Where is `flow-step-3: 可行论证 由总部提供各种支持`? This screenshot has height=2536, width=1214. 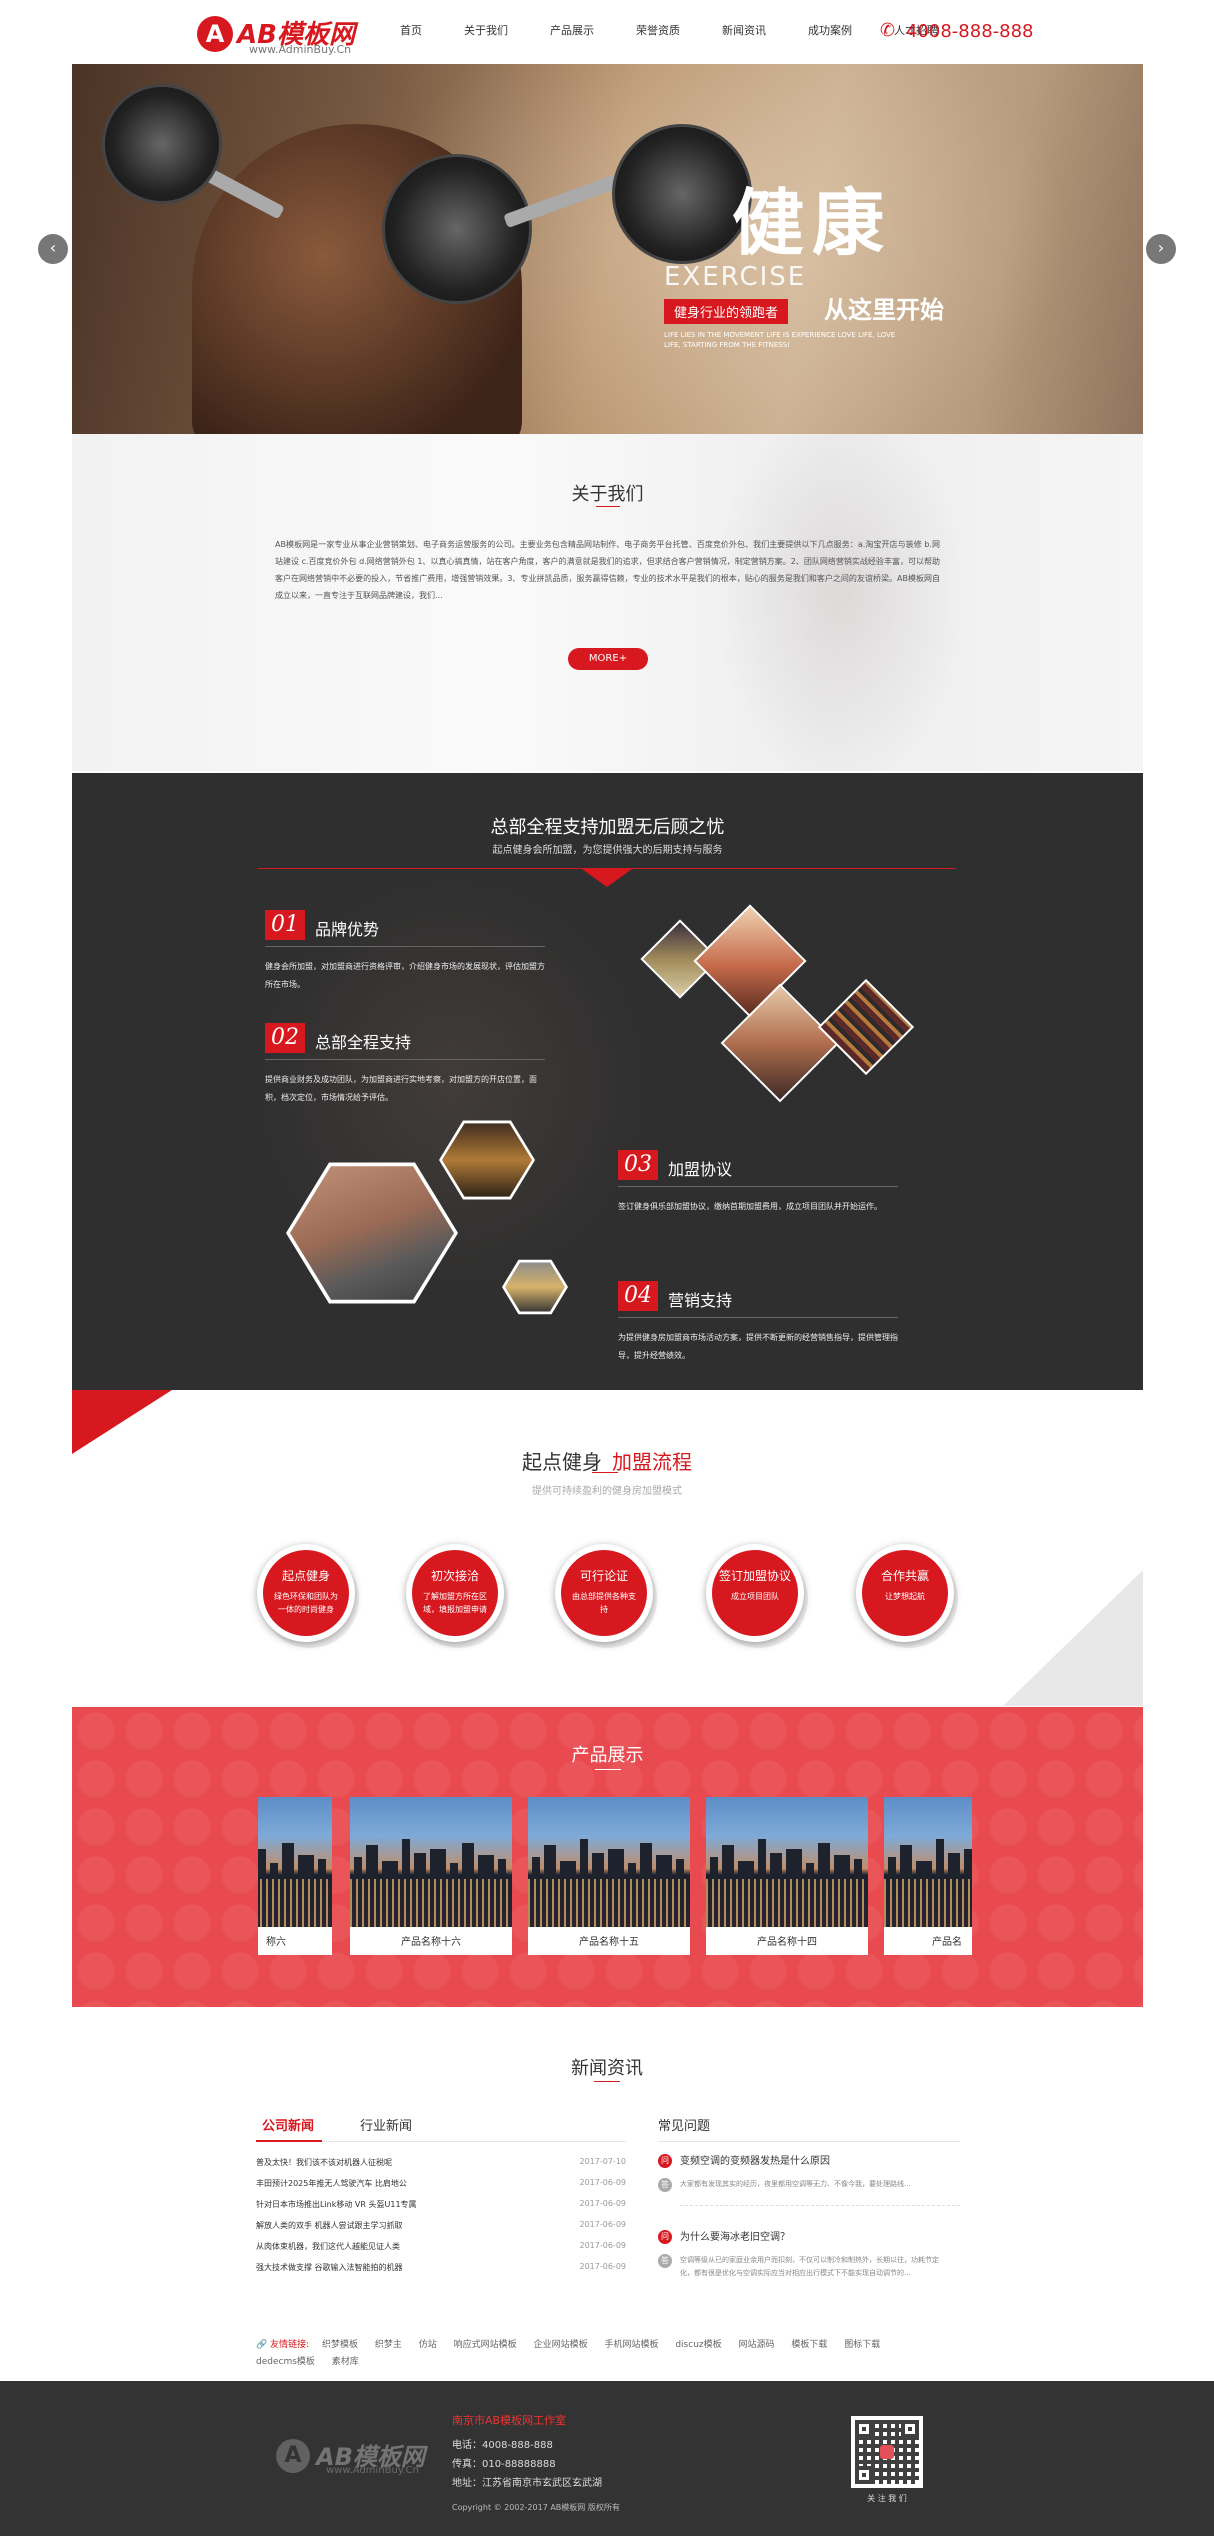 flow-step-3: 可行论证 由总部提供各种支持 is located at coordinates (604, 1593).